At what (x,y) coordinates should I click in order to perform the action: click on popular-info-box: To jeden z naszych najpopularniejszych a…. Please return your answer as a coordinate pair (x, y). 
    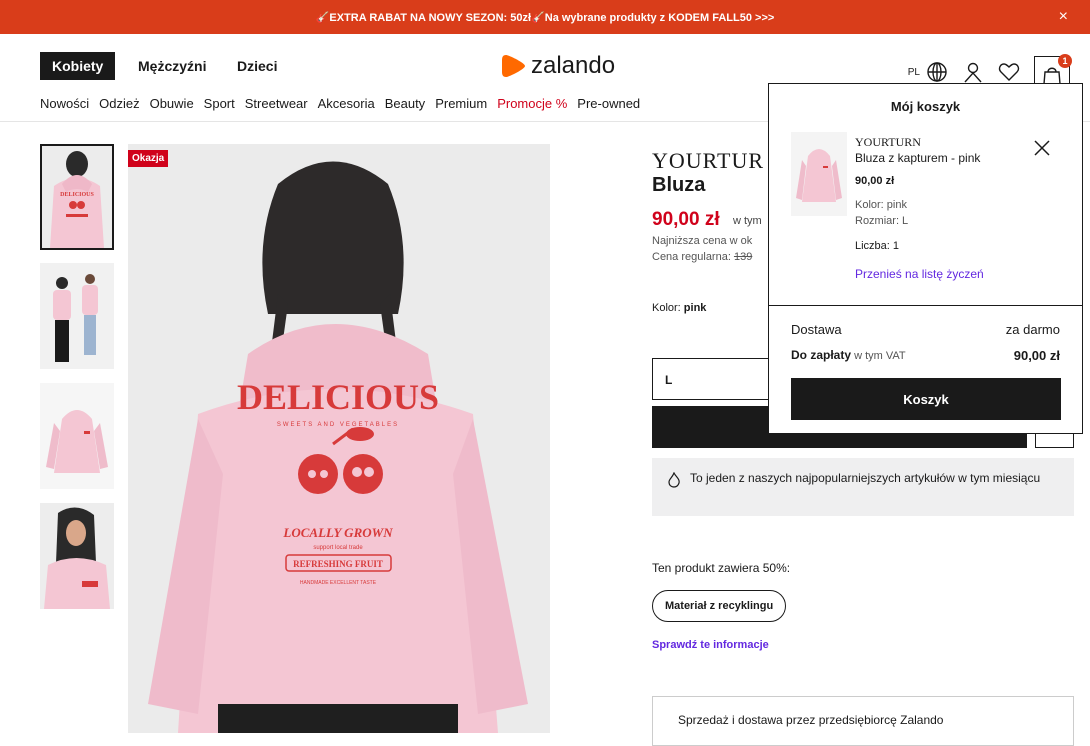
    Looking at the image, I should click on (863, 487).